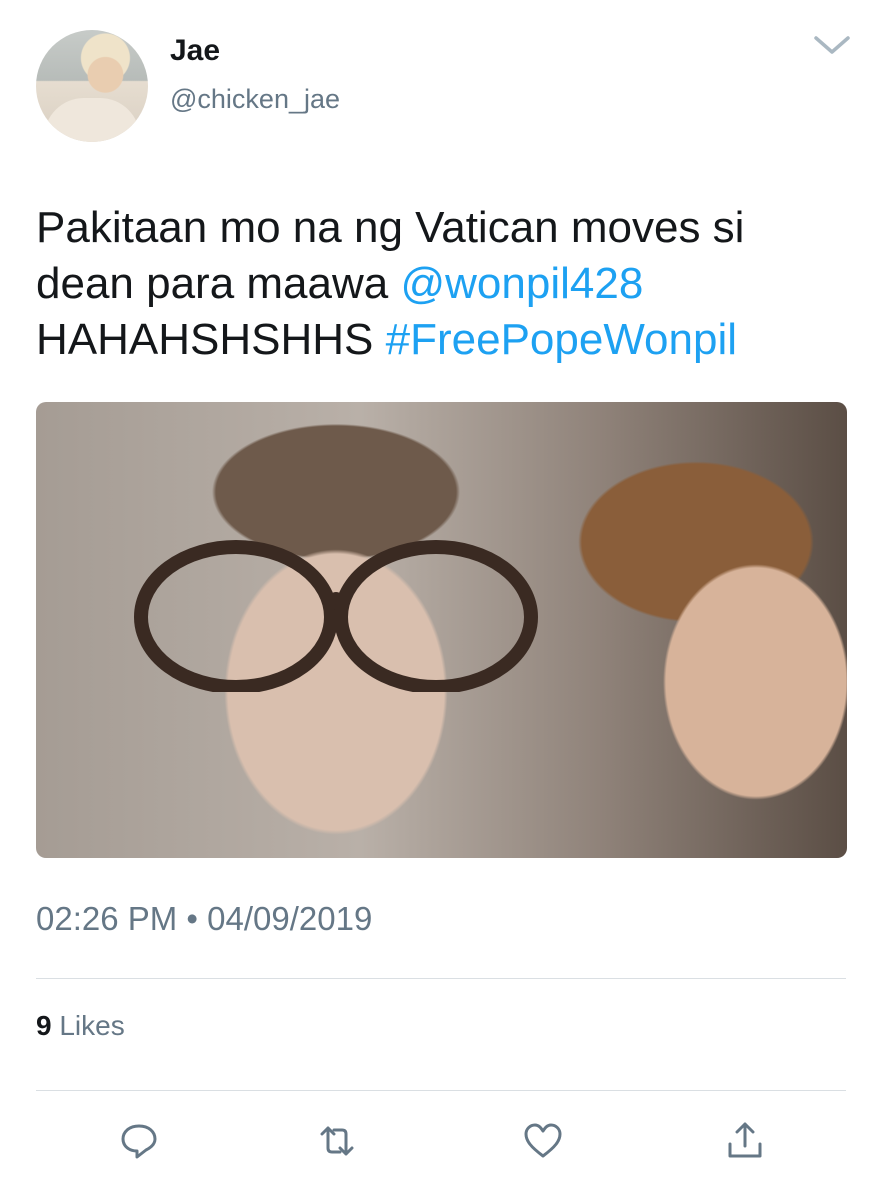  What do you see at coordinates (218, 283) in the screenshot?
I see `tweet-text-segment: dean para maawa` at bounding box center [218, 283].